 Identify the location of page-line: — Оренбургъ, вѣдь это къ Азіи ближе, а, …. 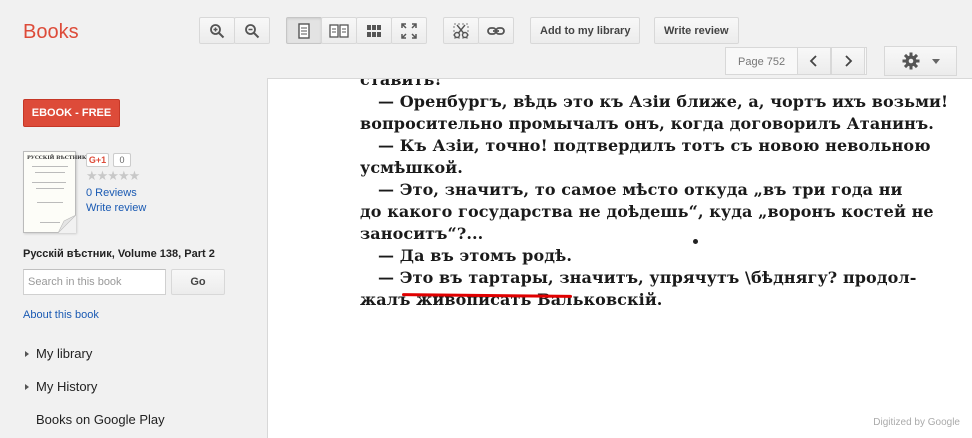
(663, 101).